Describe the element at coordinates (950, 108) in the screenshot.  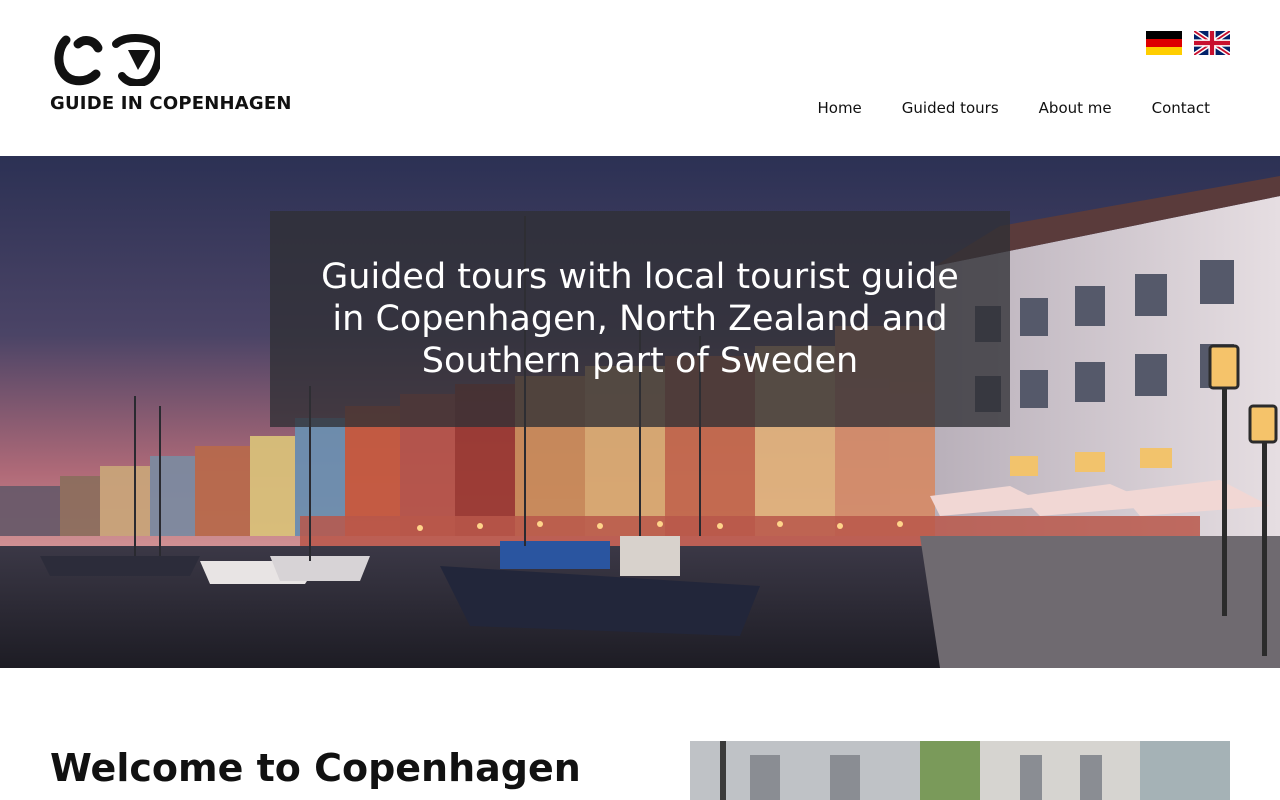
I see `nav-guided-tours: Guided tours` at that location.